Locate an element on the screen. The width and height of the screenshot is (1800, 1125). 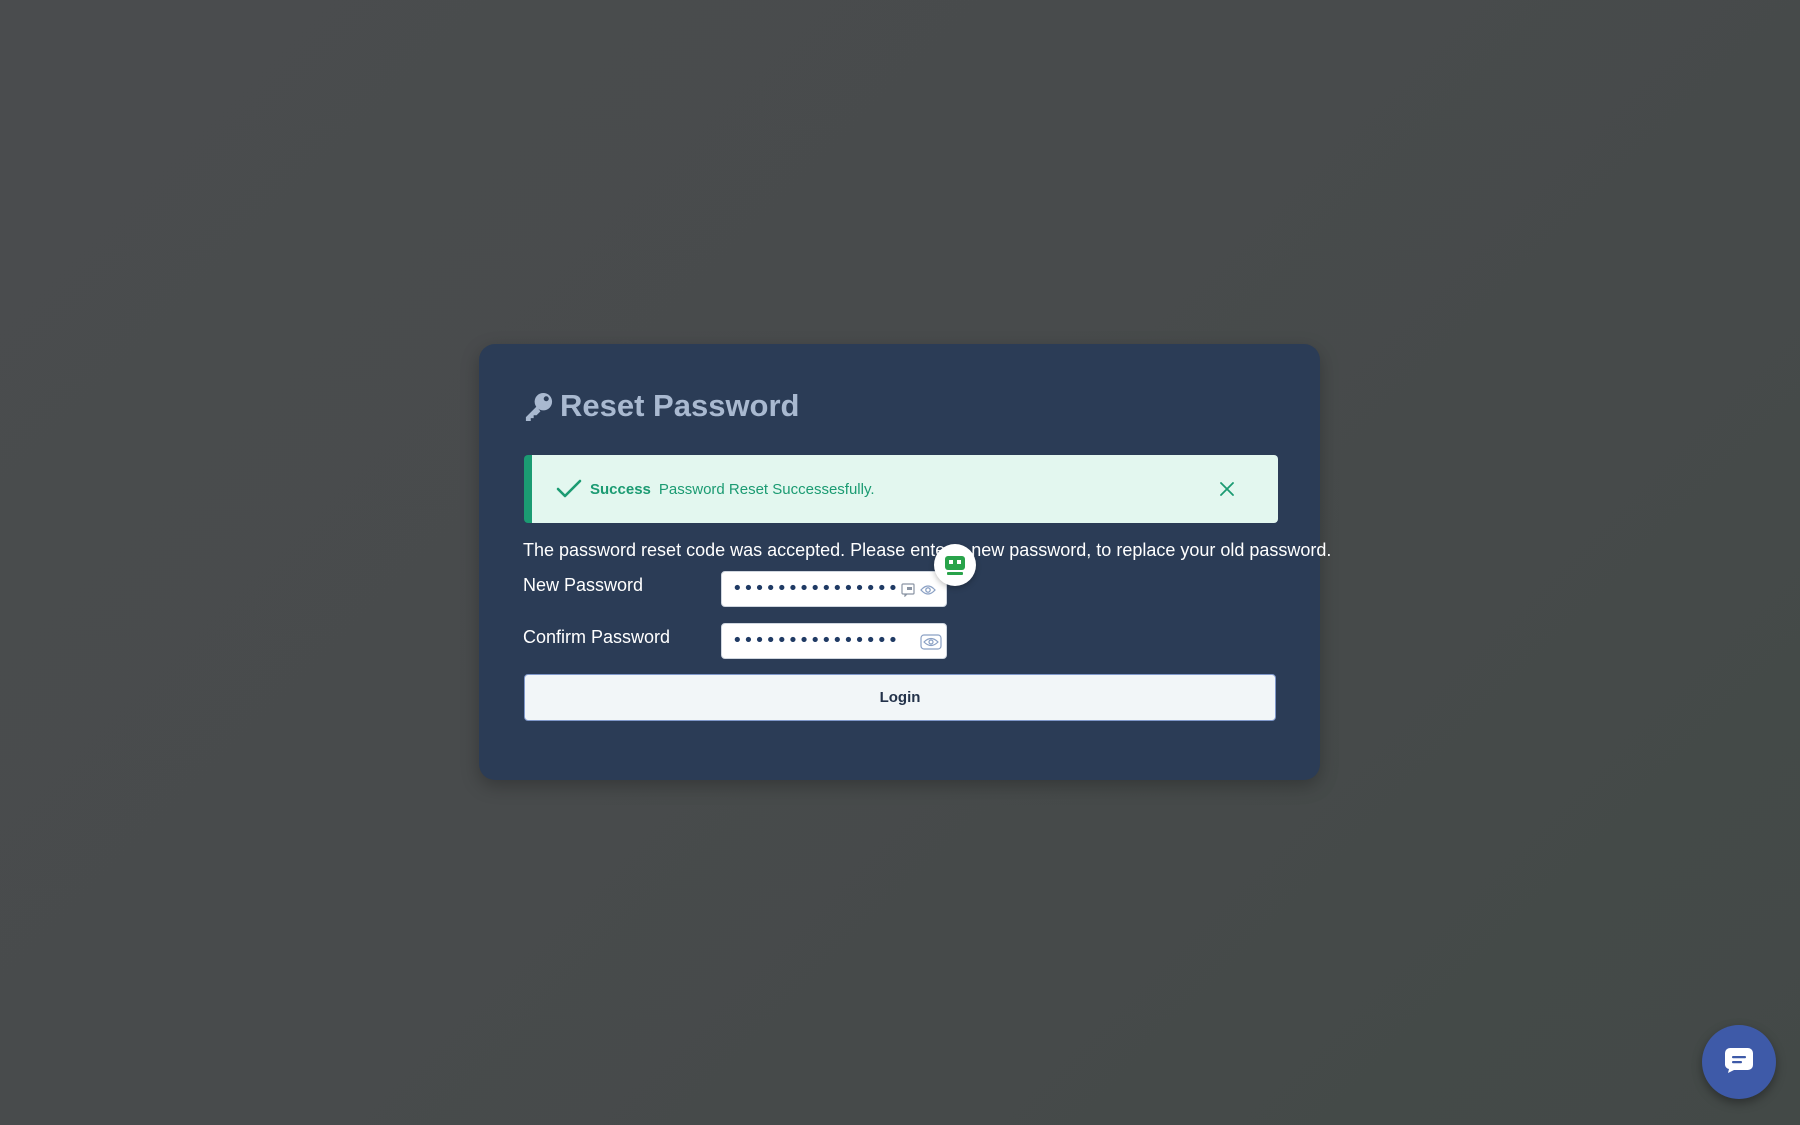
confirm-password-field: ••••••••••••••• is located at coordinates (834, 641).